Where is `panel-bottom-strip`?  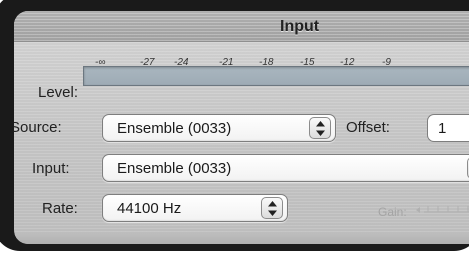 panel-bottom-strip is located at coordinates (241, 239).